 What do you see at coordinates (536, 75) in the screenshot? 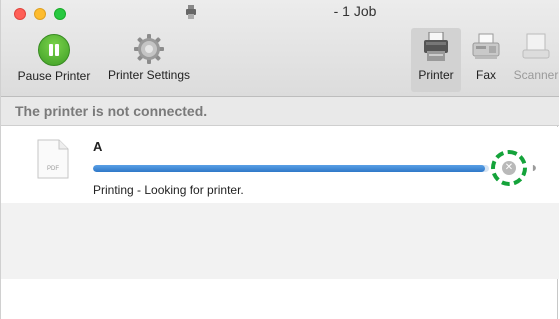
I see `tab-scanner-label: Scanner` at bounding box center [536, 75].